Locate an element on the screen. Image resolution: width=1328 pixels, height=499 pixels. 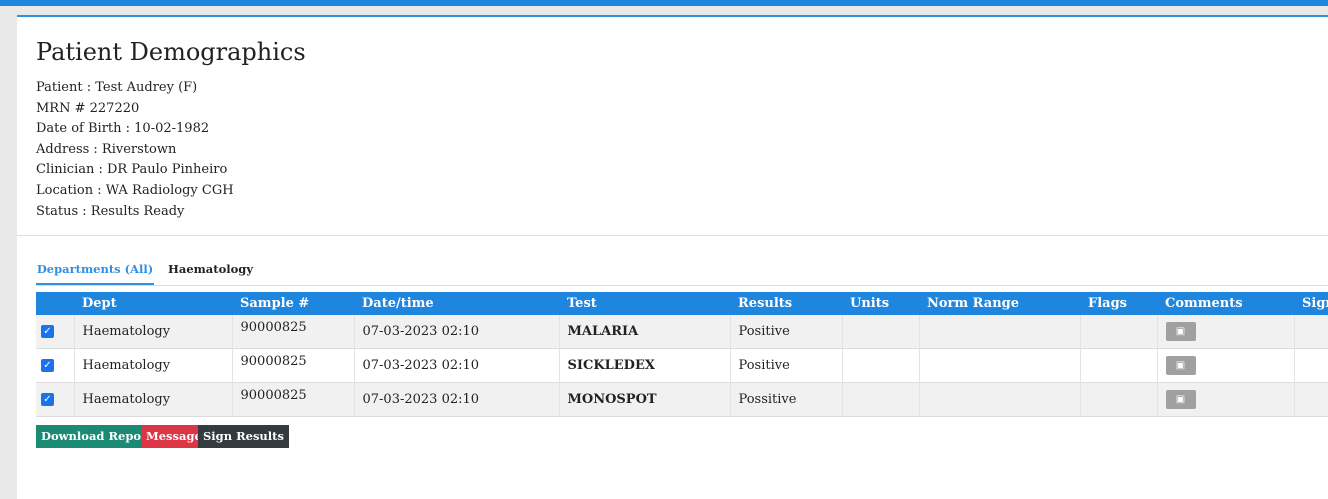
col-datetime: Date/time is located at coordinates (456, 303).